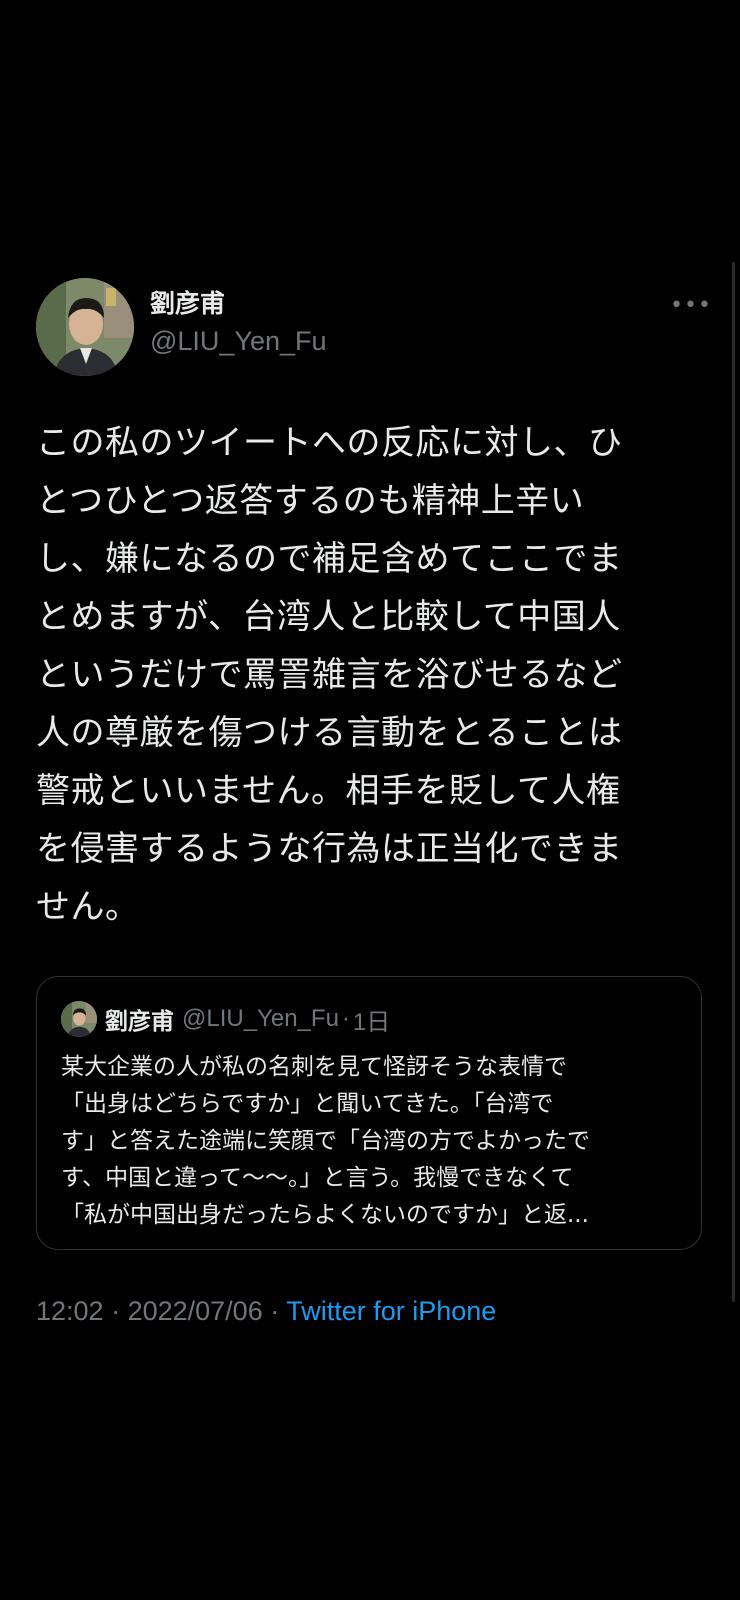  I want to click on more-options-icon: •••, so click(690, 306).